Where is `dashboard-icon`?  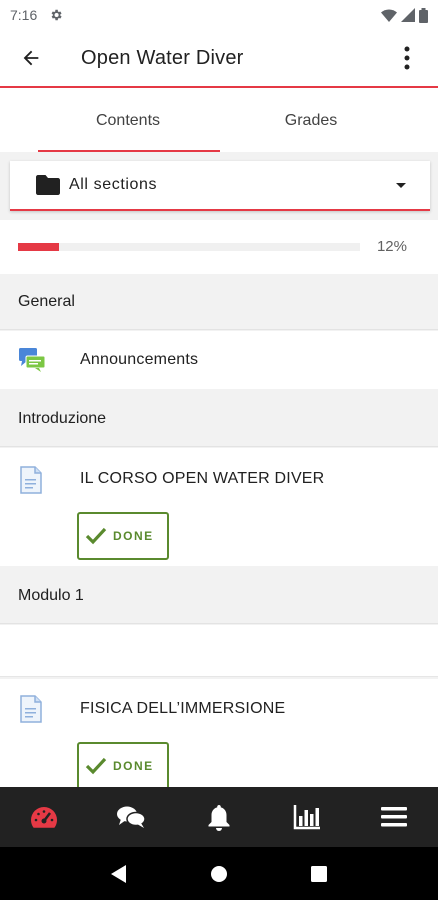
dashboard-icon is located at coordinates (43, 817).